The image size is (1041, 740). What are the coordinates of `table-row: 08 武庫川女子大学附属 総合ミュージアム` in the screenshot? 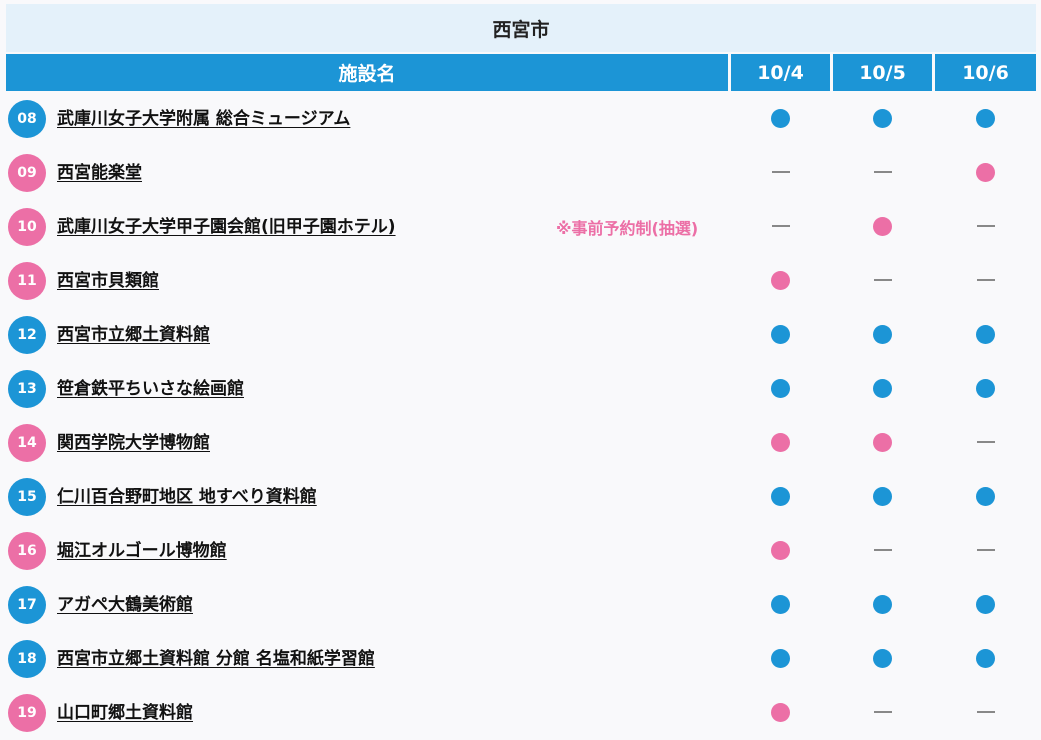 It's located at (520, 118).